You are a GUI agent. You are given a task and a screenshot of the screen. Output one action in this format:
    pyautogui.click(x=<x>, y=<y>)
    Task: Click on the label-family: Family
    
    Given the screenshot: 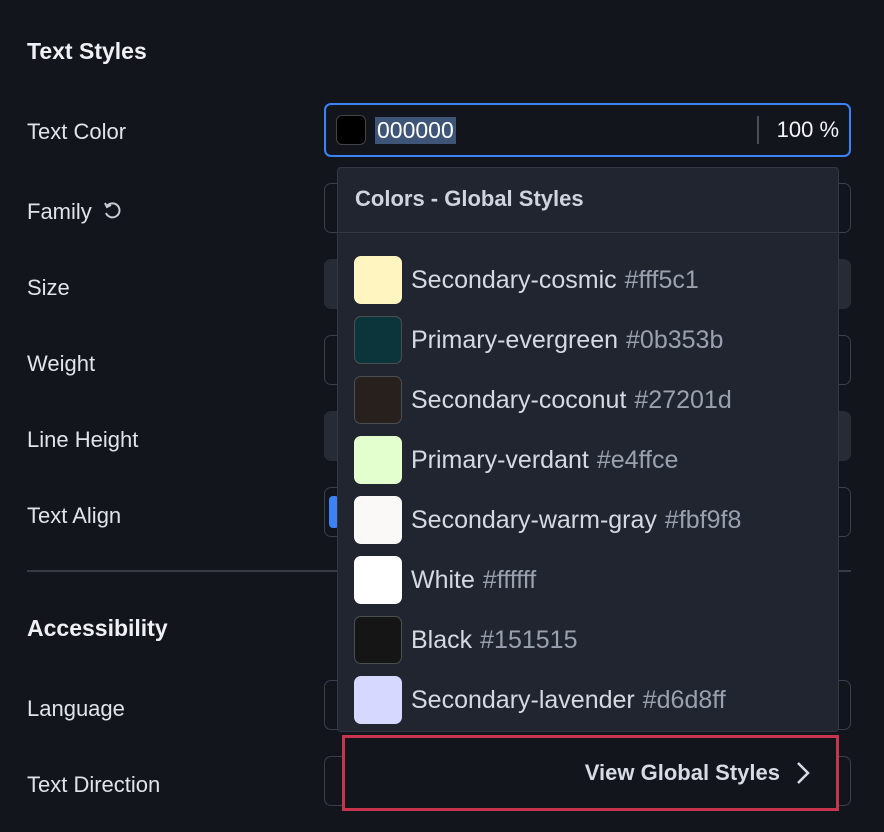 What is the action you would take?
    pyautogui.click(x=74, y=213)
    